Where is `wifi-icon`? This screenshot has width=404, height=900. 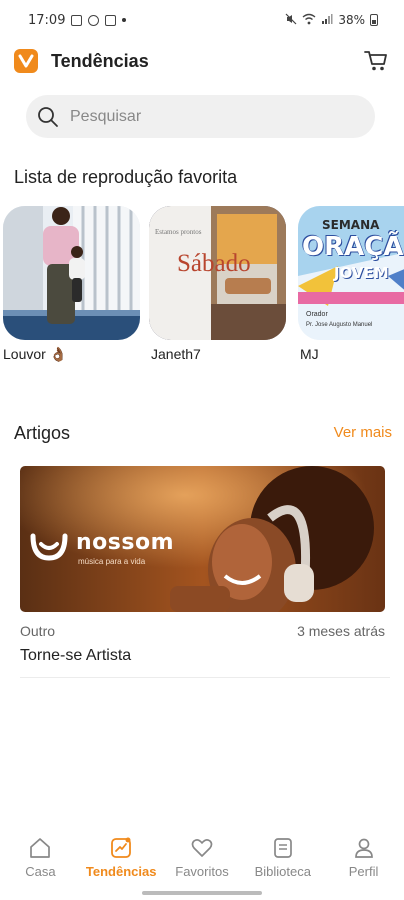
wifi-icon is located at coordinates (309, 20).